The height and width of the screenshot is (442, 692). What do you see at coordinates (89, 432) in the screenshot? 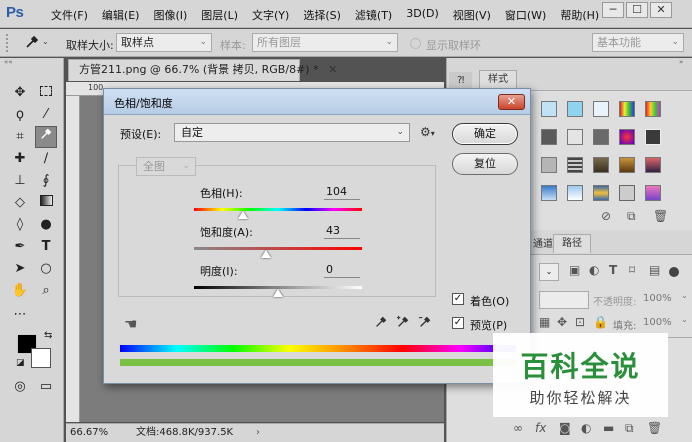
I see `zoom-level: 66.67%` at bounding box center [89, 432].